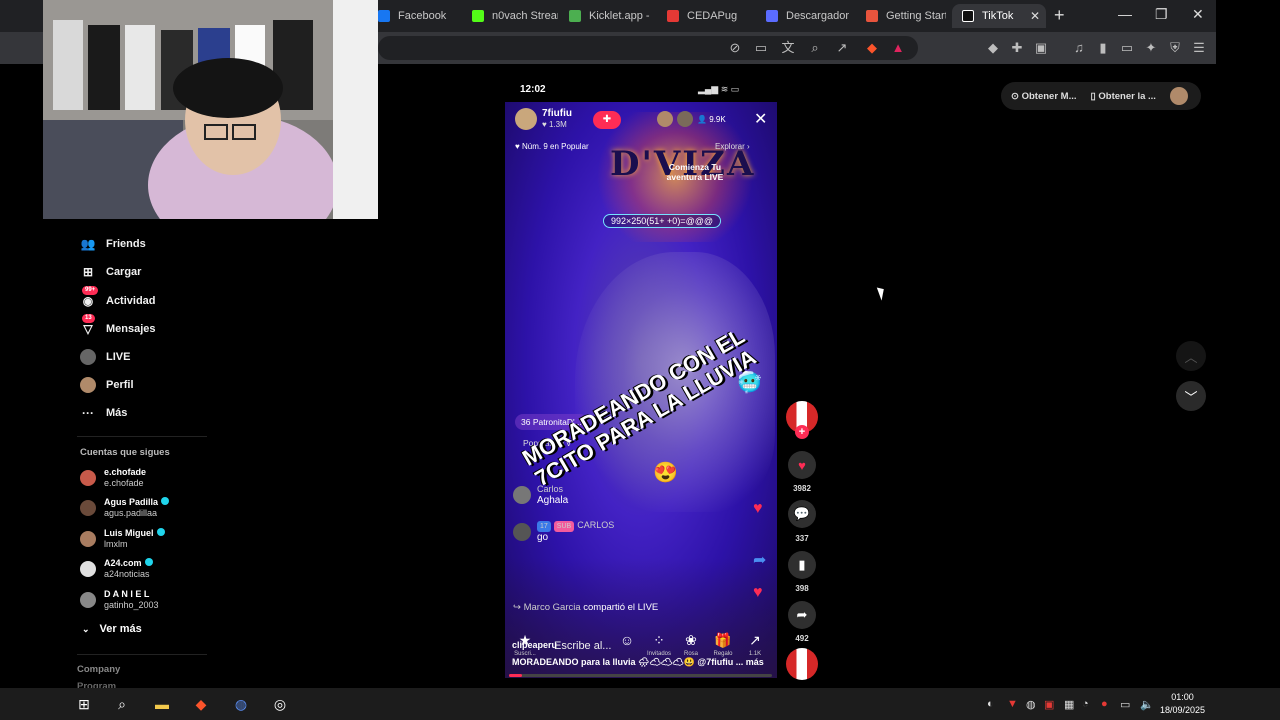 Image resolution: width=1280 pixels, height=720 pixels. What do you see at coordinates (1031, 704) in the screenshot?
I see `tray-app-icon: ◍` at bounding box center [1031, 704].